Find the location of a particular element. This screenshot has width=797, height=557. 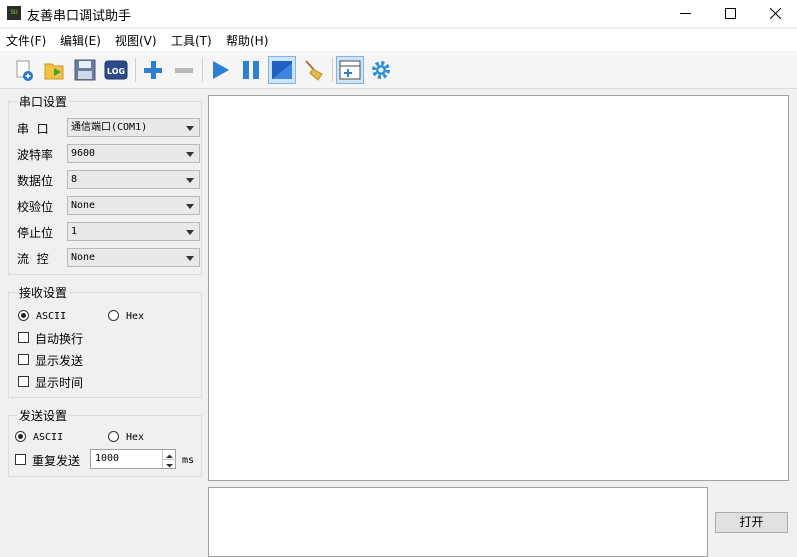

pause-button is located at coordinates (251, 70).